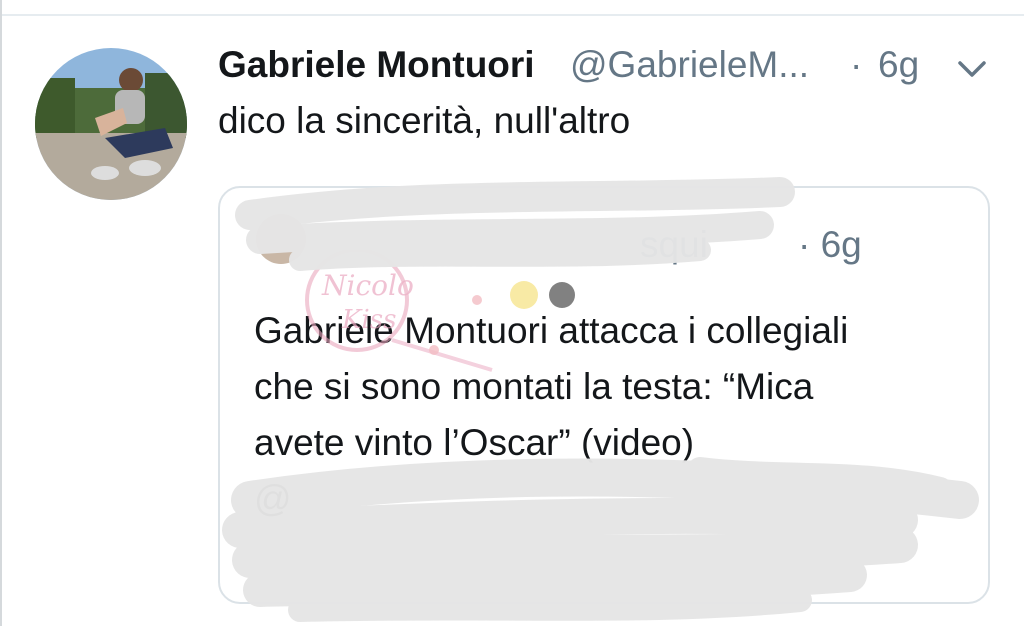  What do you see at coordinates (111, 124) in the screenshot?
I see `author-avatar` at bounding box center [111, 124].